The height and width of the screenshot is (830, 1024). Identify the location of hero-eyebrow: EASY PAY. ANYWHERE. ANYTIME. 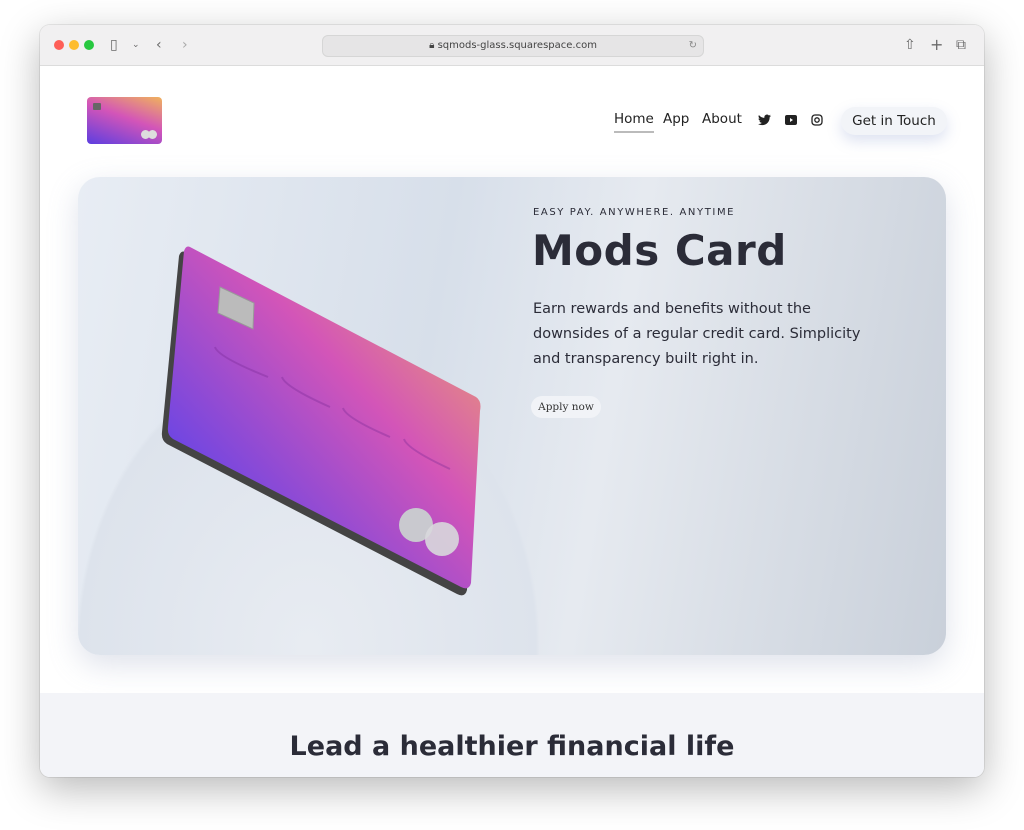
(634, 212).